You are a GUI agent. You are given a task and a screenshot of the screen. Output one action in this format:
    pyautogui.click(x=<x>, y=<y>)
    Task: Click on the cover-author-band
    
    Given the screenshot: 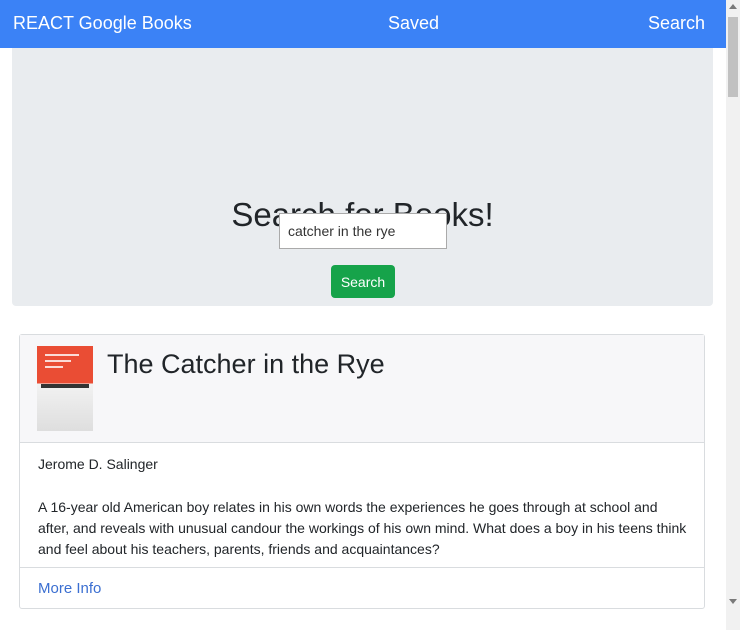 What is the action you would take?
    pyautogui.click(x=65, y=386)
    